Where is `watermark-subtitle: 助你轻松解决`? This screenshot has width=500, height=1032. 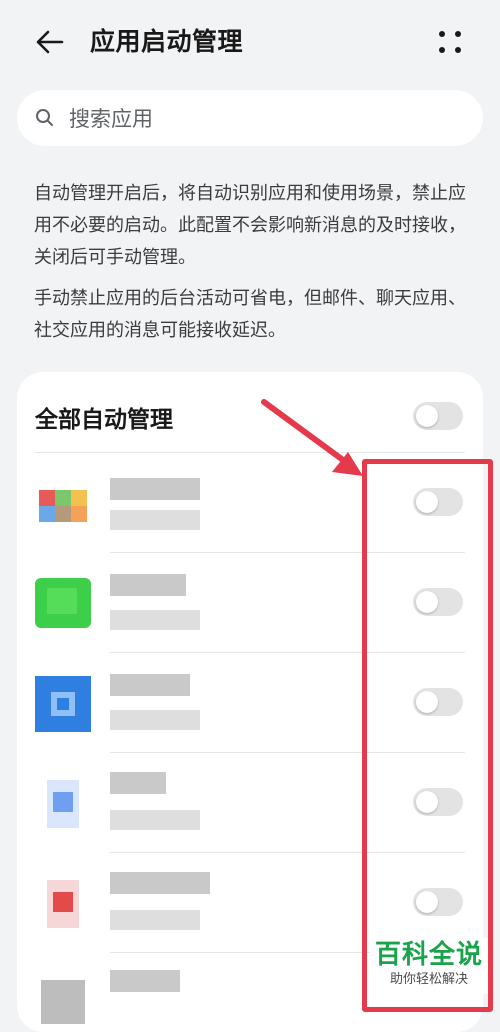 watermark-subtitle: 助你轻松解决 is located at coordinates (428, 979).